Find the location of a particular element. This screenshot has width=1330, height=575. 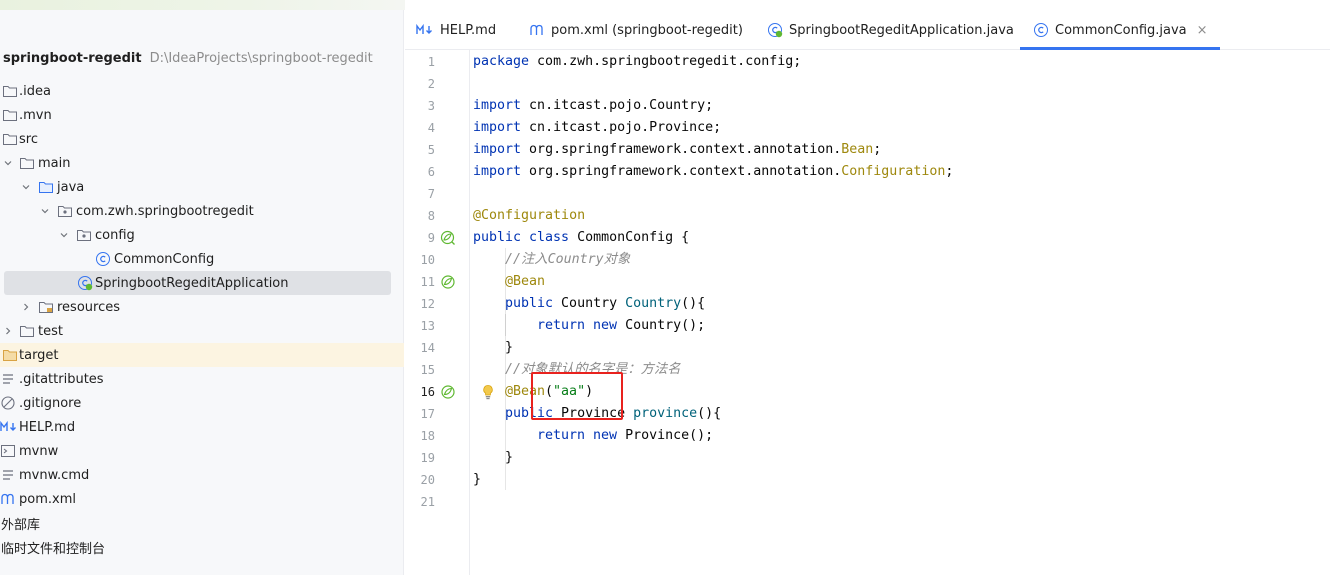

line-number: 6 is located at coordinates (431, 172).